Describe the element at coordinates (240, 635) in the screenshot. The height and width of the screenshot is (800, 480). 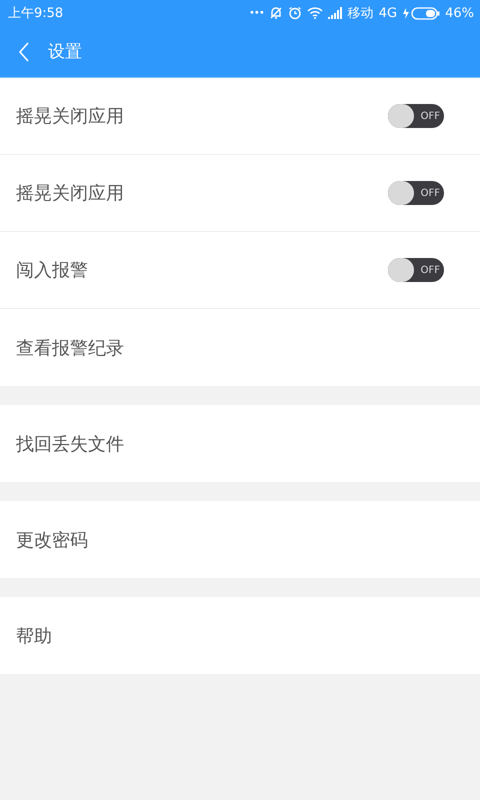
I see `settings-row: 帮助` at that location.